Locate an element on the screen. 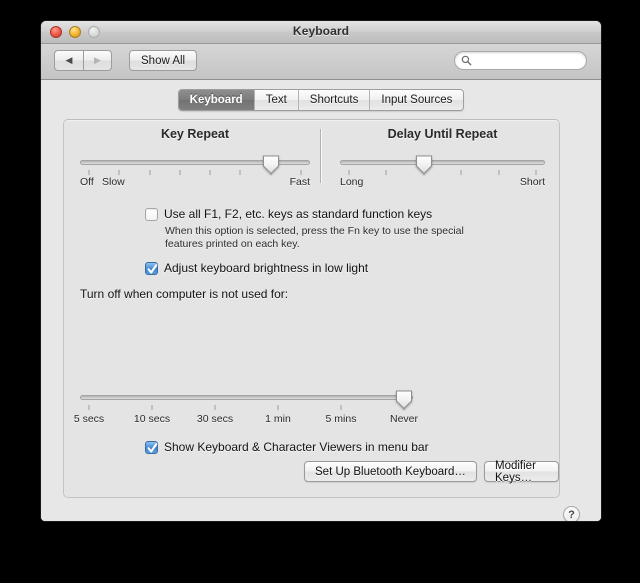  window-titlebar: Keyboard is located at coordinates (321, 32).